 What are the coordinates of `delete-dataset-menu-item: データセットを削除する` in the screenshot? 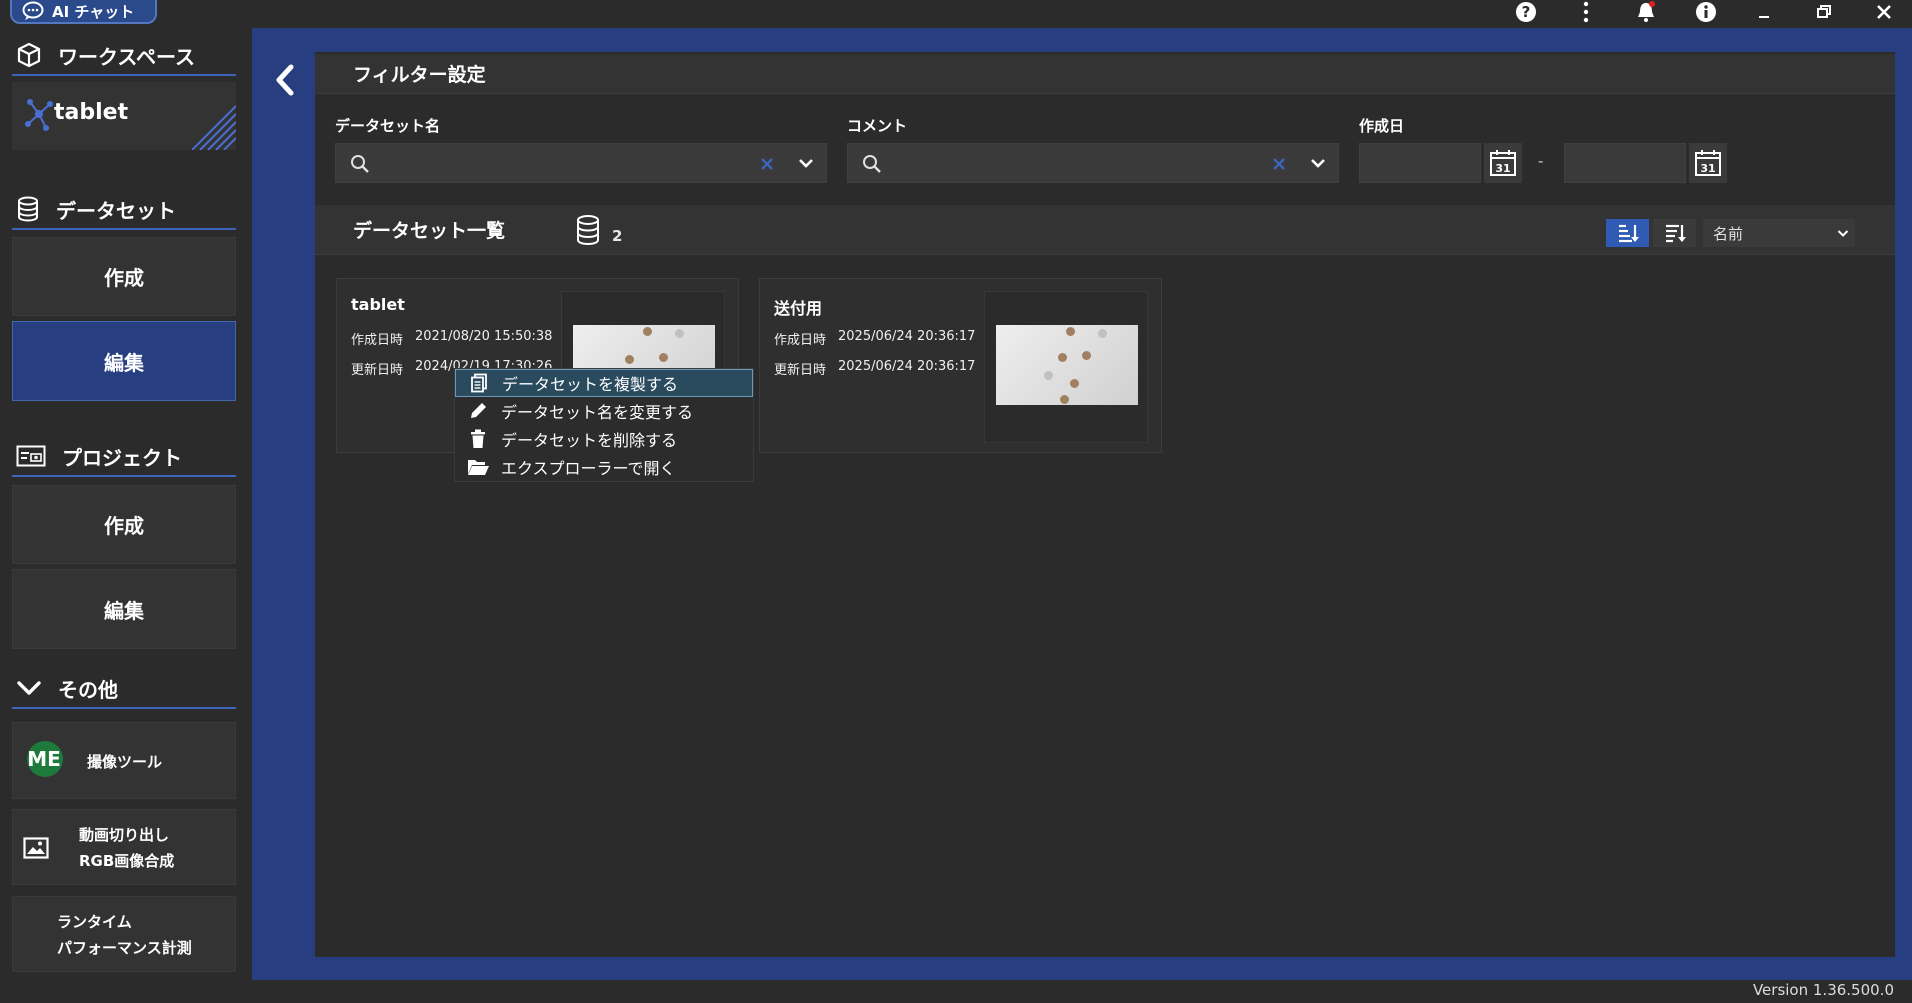 It's located at (604, 439).